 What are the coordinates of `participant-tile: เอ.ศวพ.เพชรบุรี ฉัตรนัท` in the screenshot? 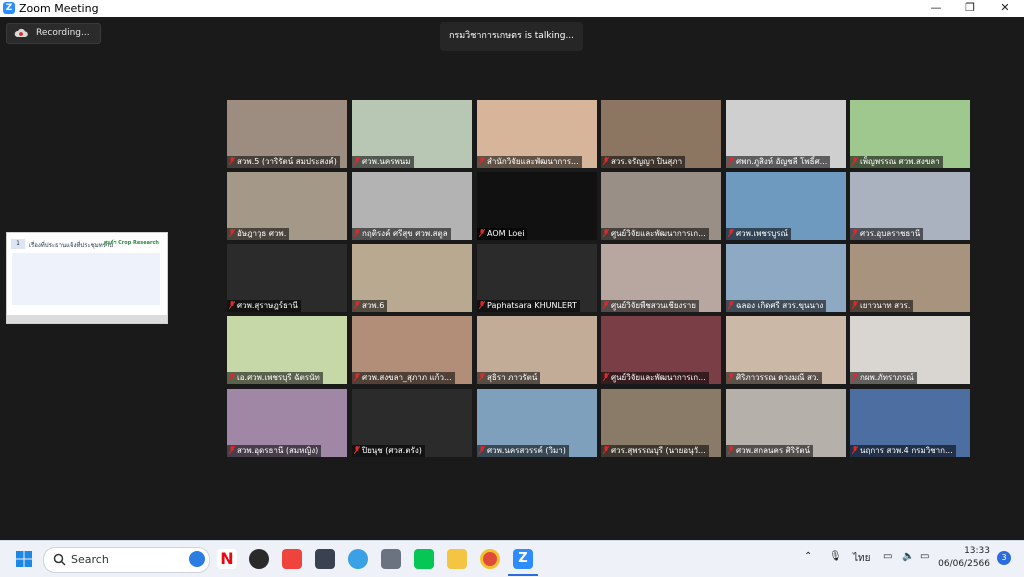 It's located at (287, 350).